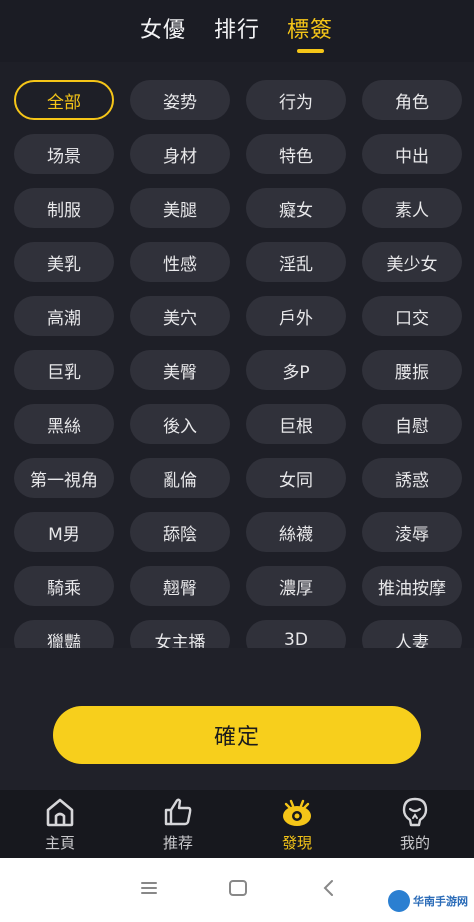 This screenshot has height=922, width=474. What do you see at coordinates (64, 634) in the screenshot?
I see `tag-chip: 獵豔` at bounding box center [64, 634].